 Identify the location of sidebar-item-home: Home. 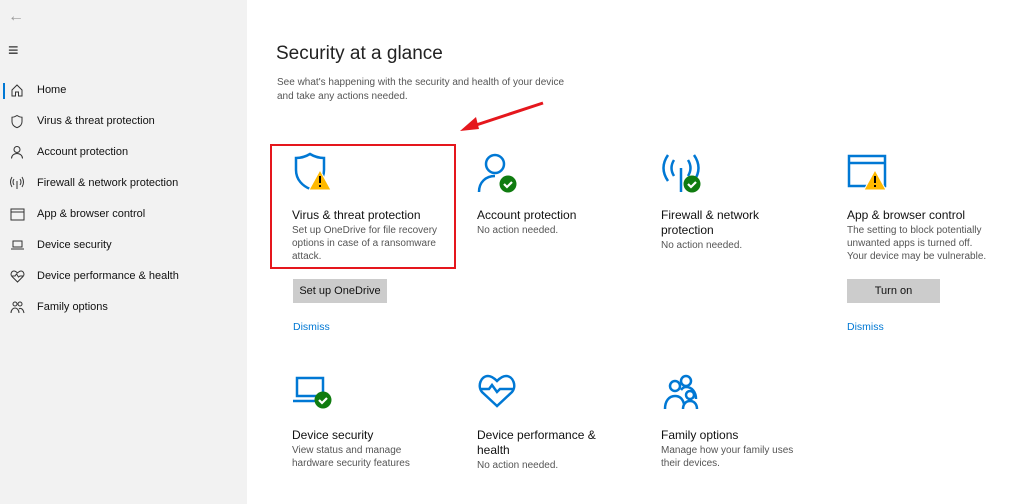
(123, 90).